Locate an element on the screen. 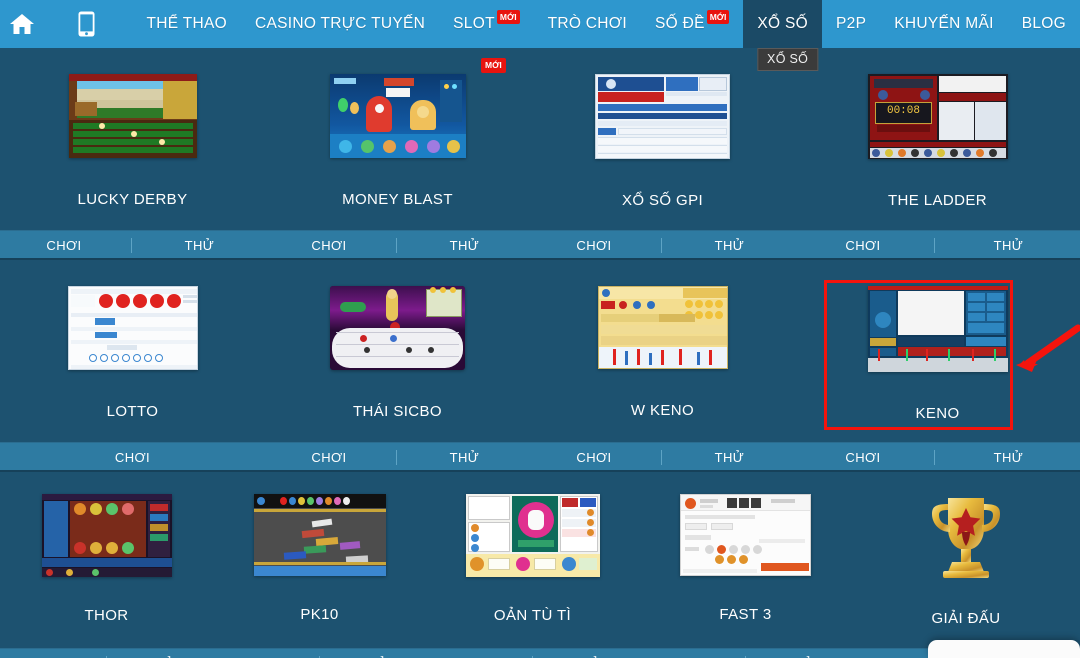  nav-item-tro-choi: TRÒ CHƠI is located at coordinates (587, 24).